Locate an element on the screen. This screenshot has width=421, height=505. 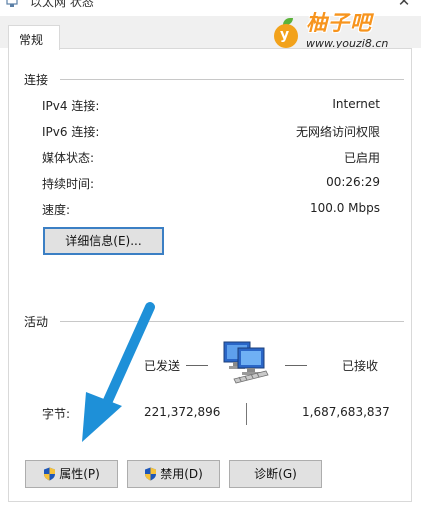
window-title: 以太网 状态 is located at coordinates (62, 4).